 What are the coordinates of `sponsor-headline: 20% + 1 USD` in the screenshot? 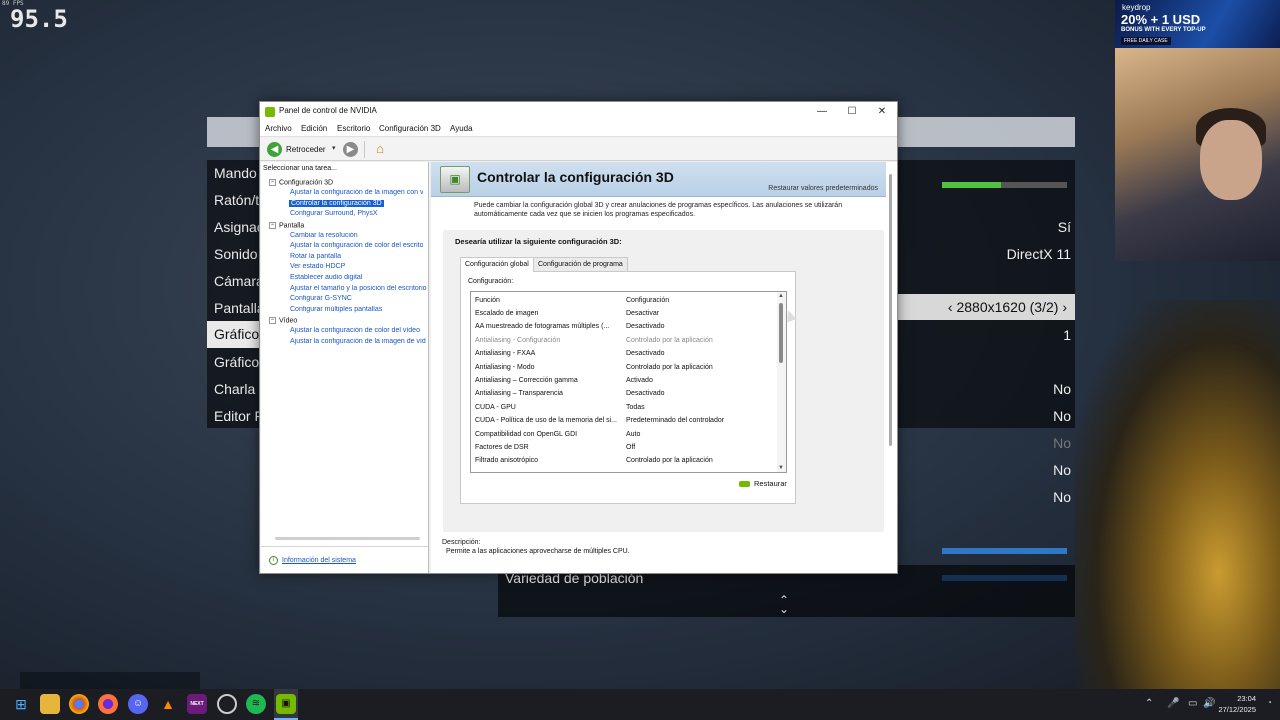 It's located at (1161, 19).